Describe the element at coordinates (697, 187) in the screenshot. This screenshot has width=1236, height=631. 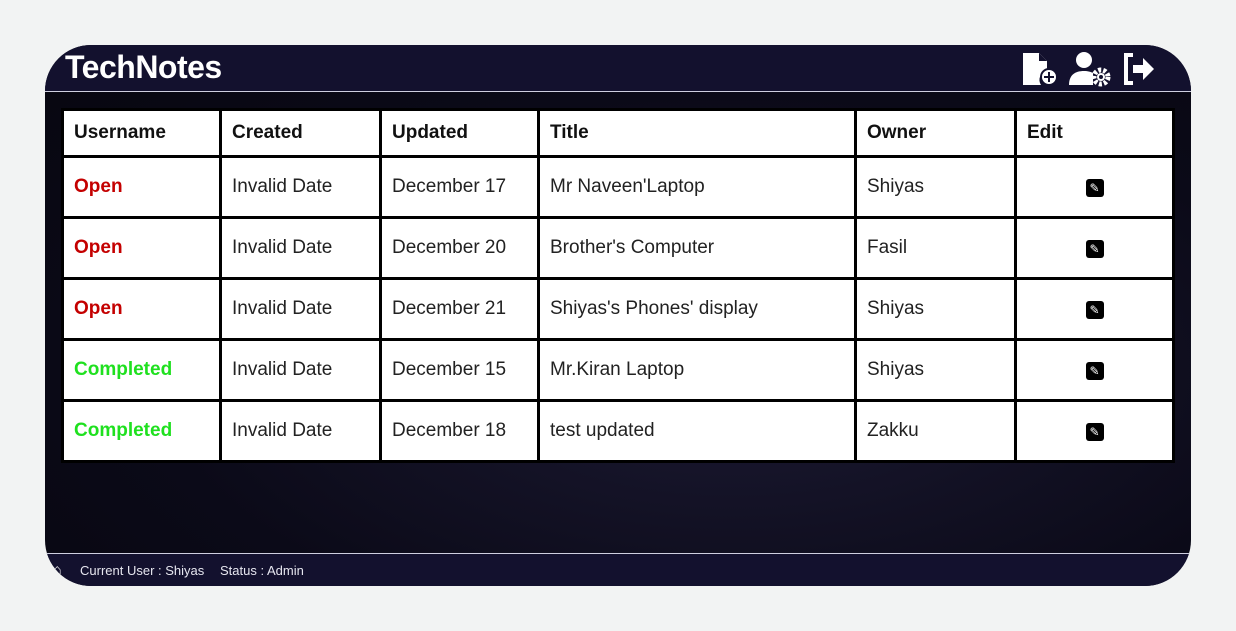
I see `title-cell: Mr Naveen'Laptop` at that location.